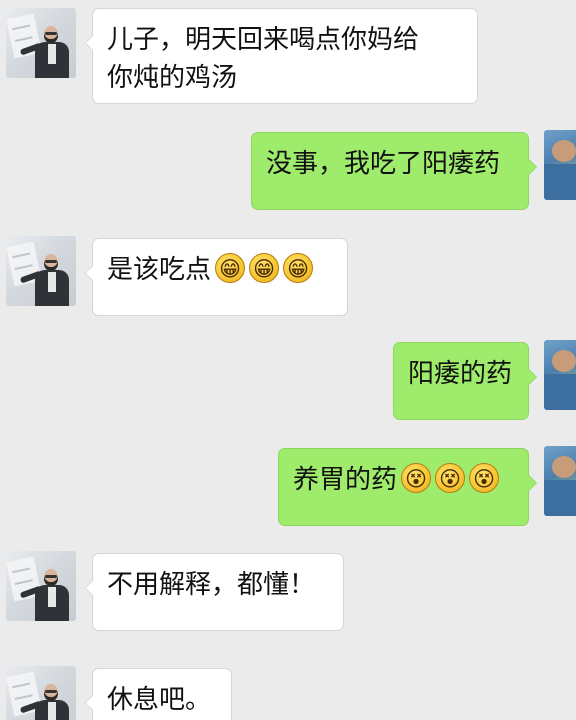 This screenshot has height=720, width=576. What do you see at coordinates (263, 40) in the screenshot?
I see `message-text: 儿子，明天回来喝点你妈给` at bounding box center [263, 40].